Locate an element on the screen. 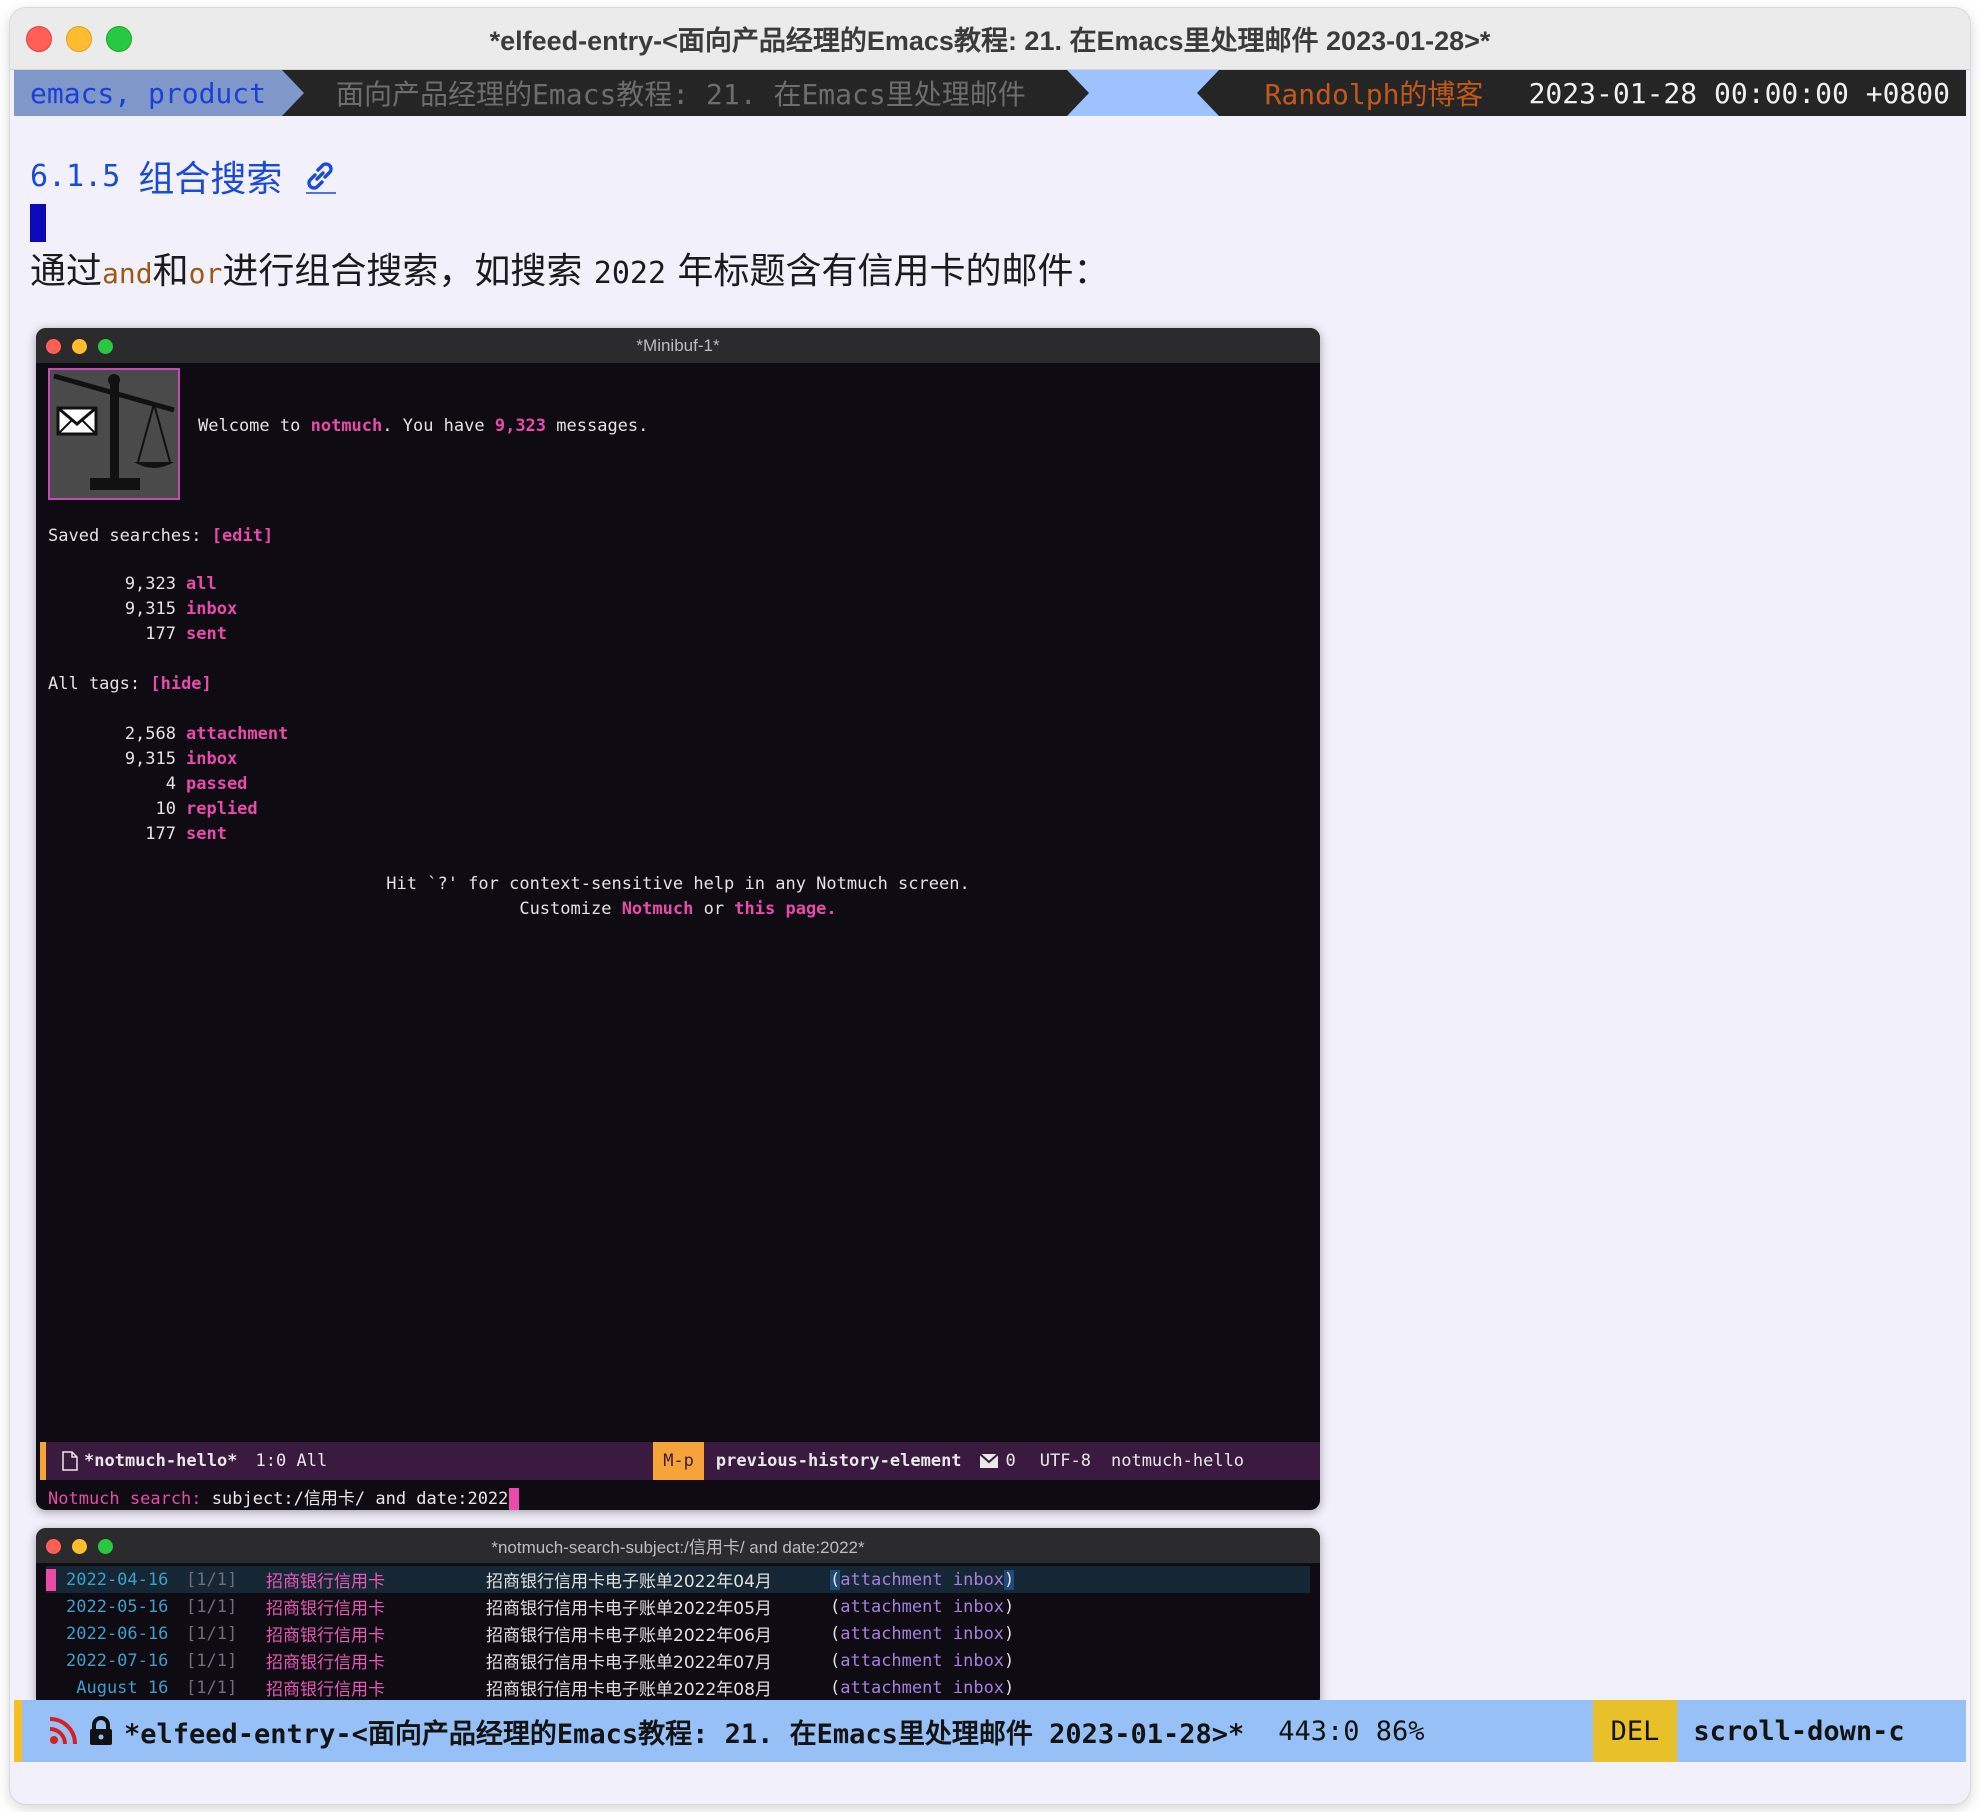 This screenshot has height=1812, width=1980. tag-replied: replied is located at coordinates (222, 809).